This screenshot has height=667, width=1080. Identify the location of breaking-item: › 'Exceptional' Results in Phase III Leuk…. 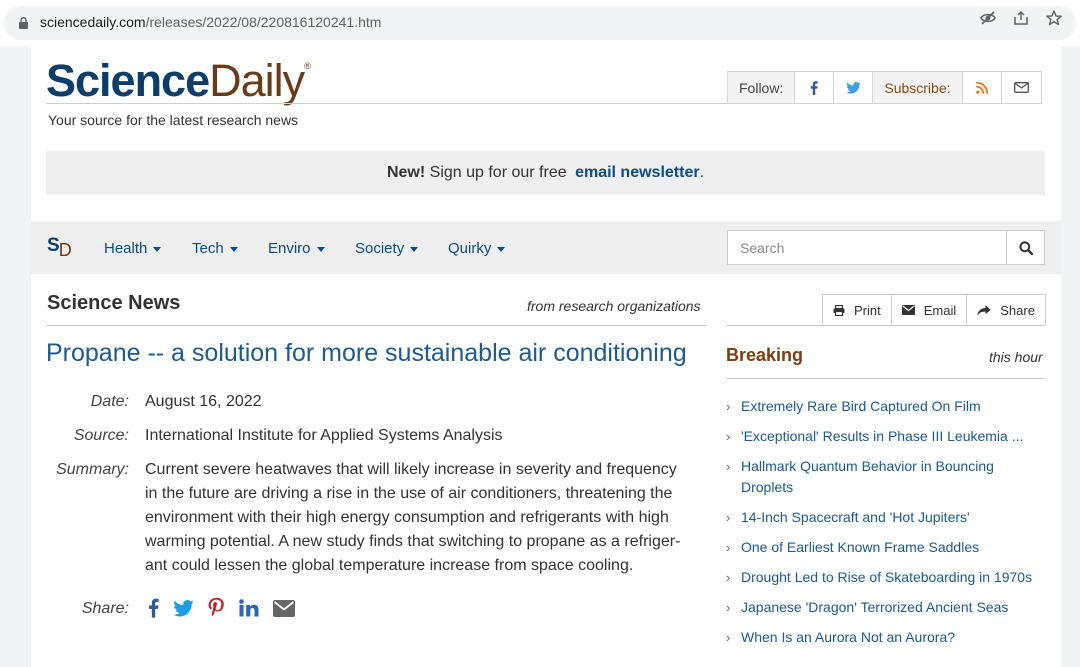
(886, 436).